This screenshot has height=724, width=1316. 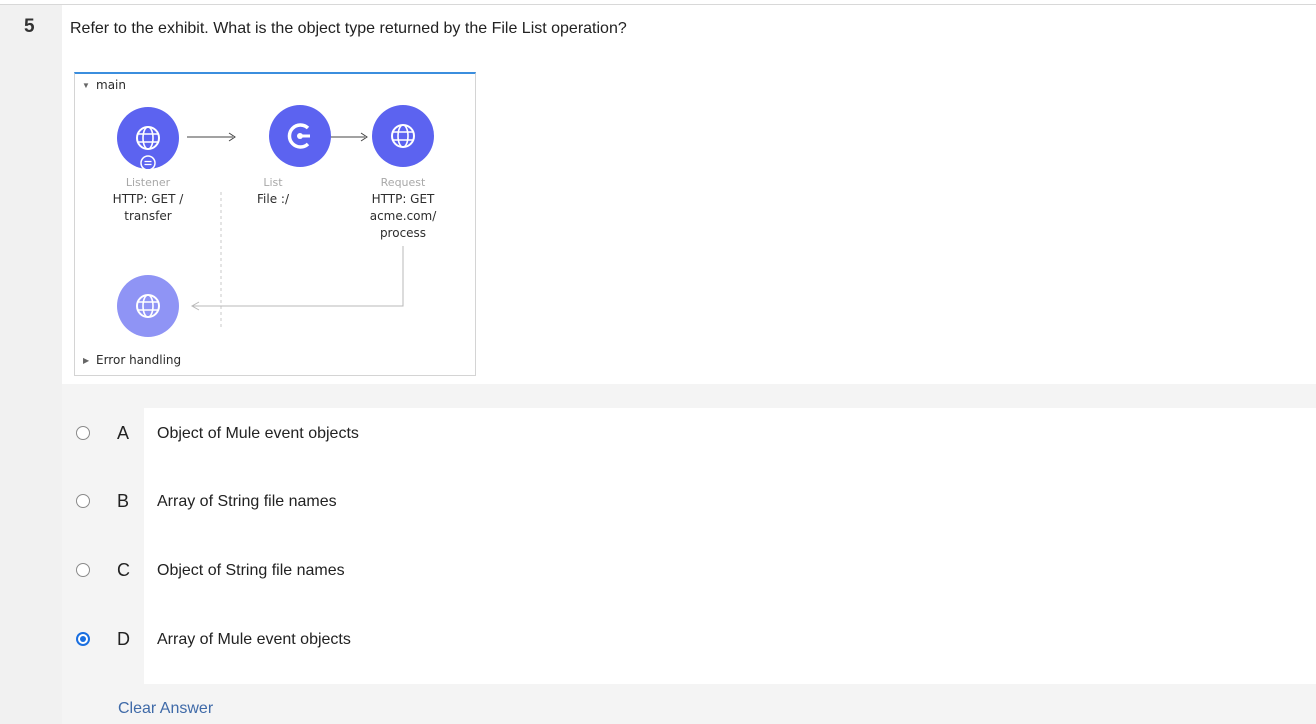 I want to click on file-connector-icon, so click(x=300, y=136).